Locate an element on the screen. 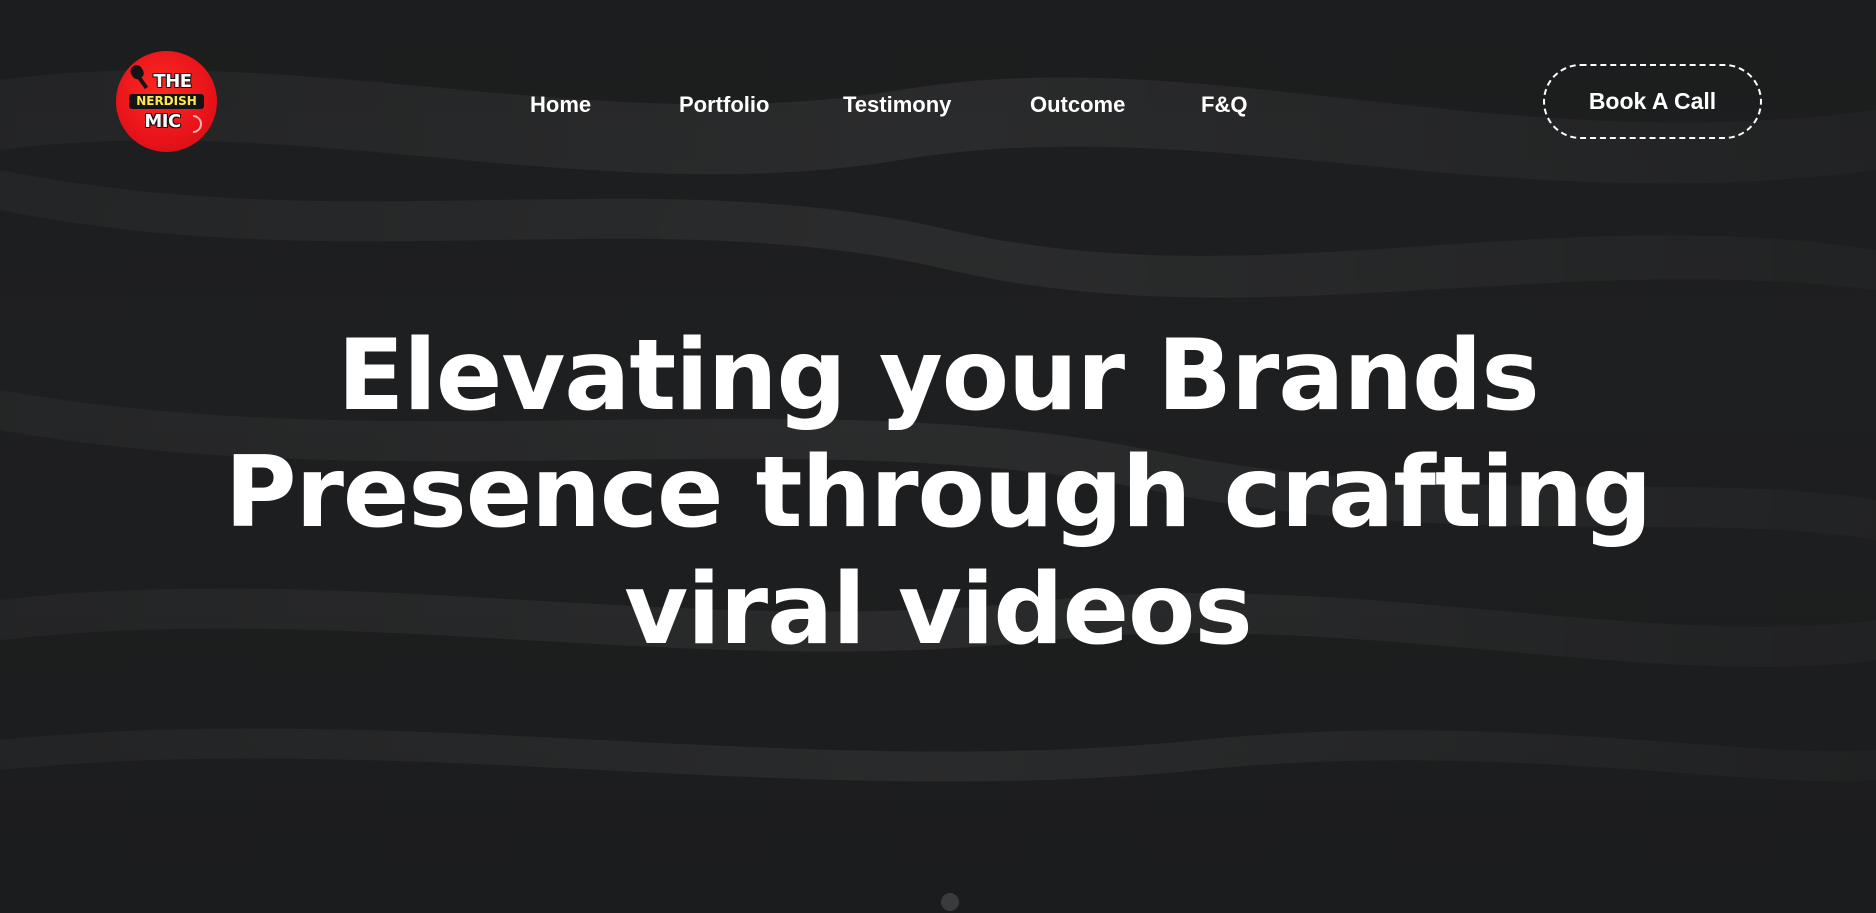 The height and width of the screenshot is (913, 1876). nav-outcome: Outcome is located at coordinates (1077, 105).